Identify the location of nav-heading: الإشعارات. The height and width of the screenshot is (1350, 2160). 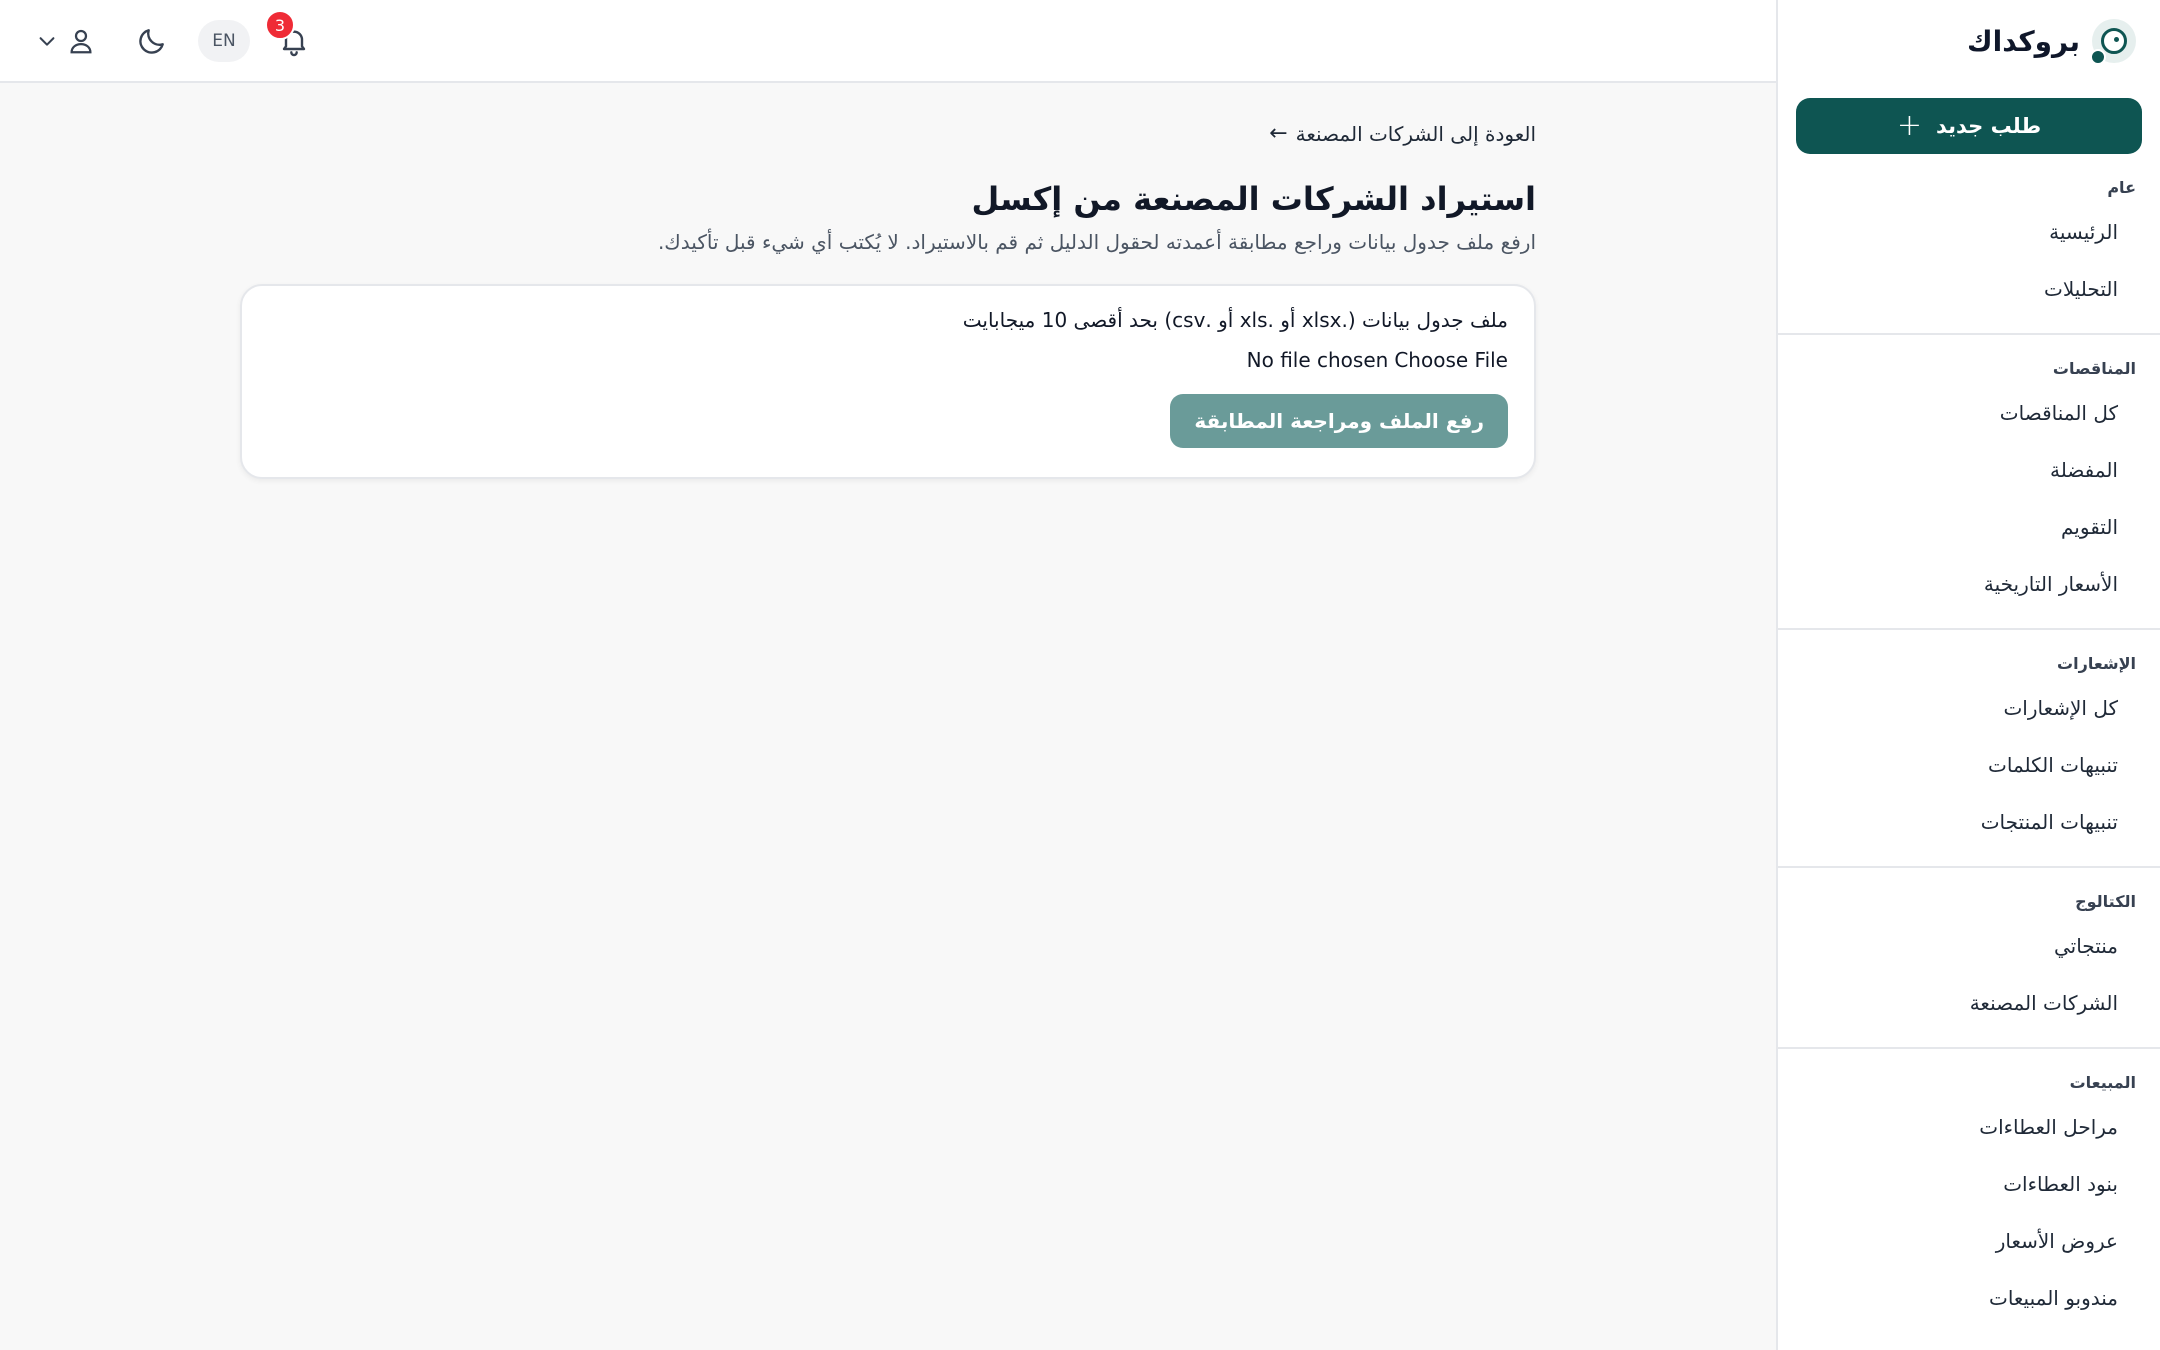
(2096, 663).